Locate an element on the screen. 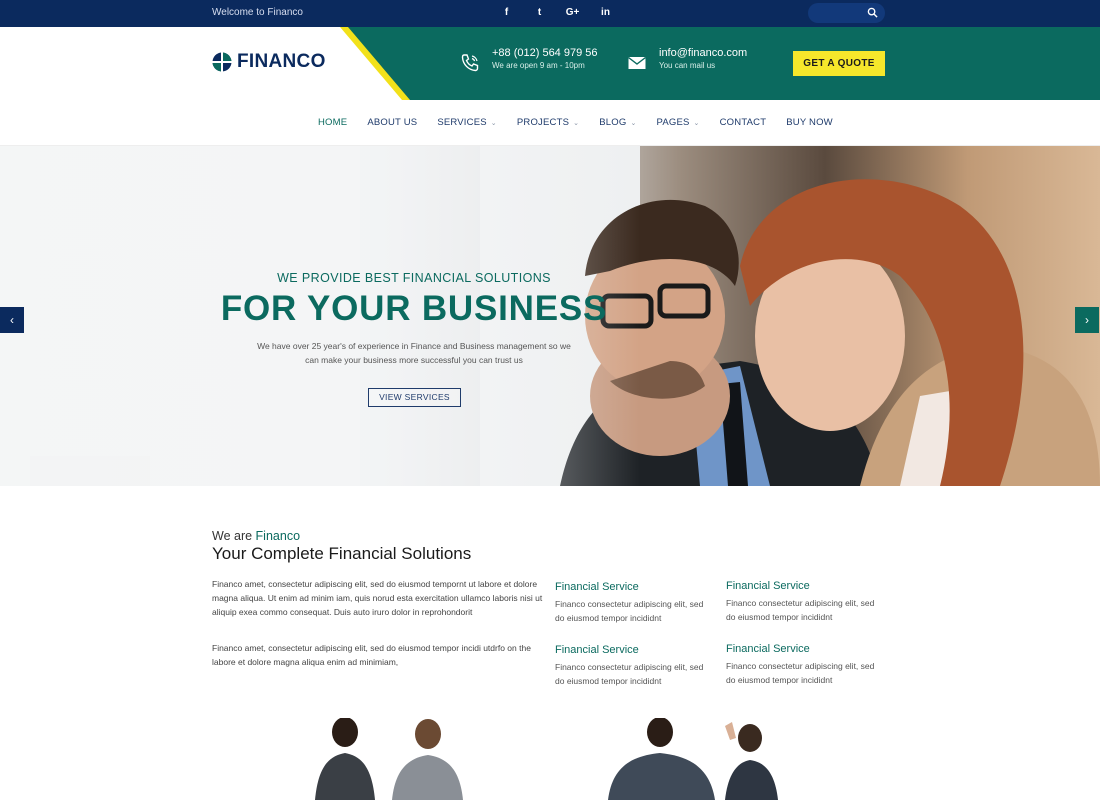  nav-item-services: SERVICES ⌄ is located at coordinates (467, 122).